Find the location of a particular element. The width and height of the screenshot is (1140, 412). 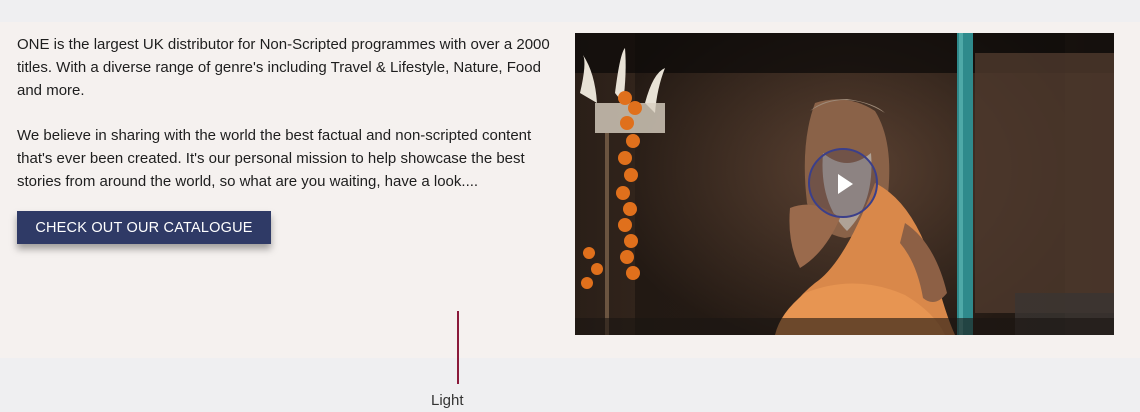

play-icon is located at coordinates (845, 184).